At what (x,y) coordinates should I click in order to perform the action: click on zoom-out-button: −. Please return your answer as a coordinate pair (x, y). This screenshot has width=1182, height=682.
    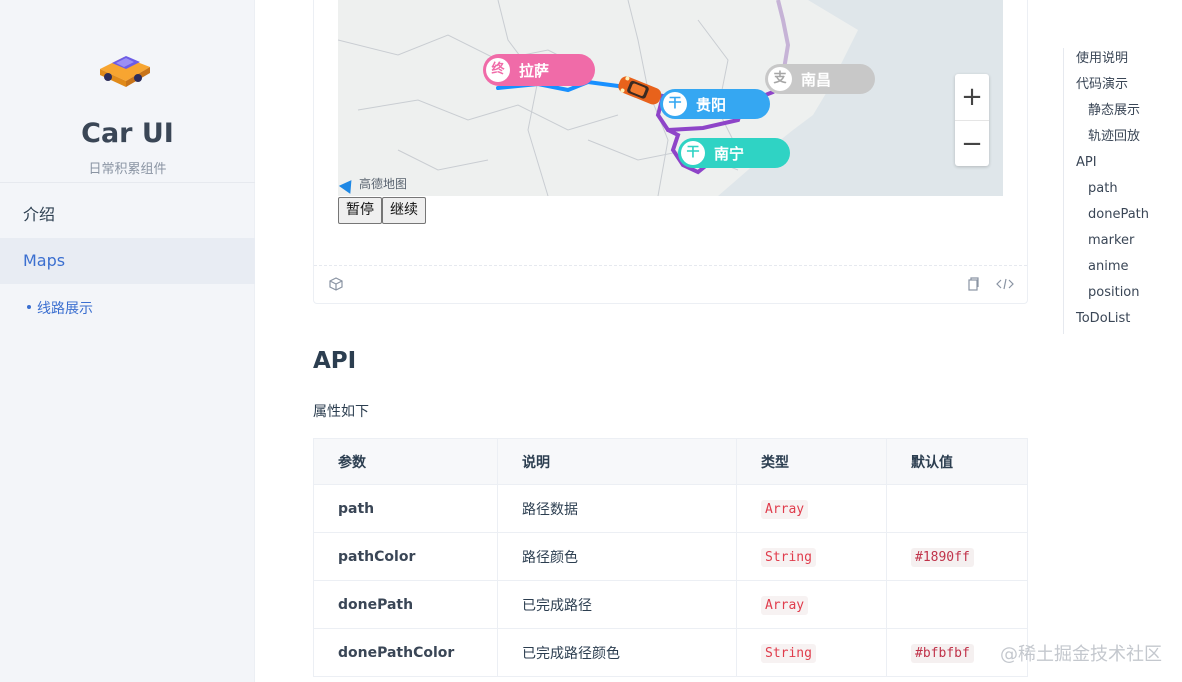
    Looking at the image, I should click on (972, 143).